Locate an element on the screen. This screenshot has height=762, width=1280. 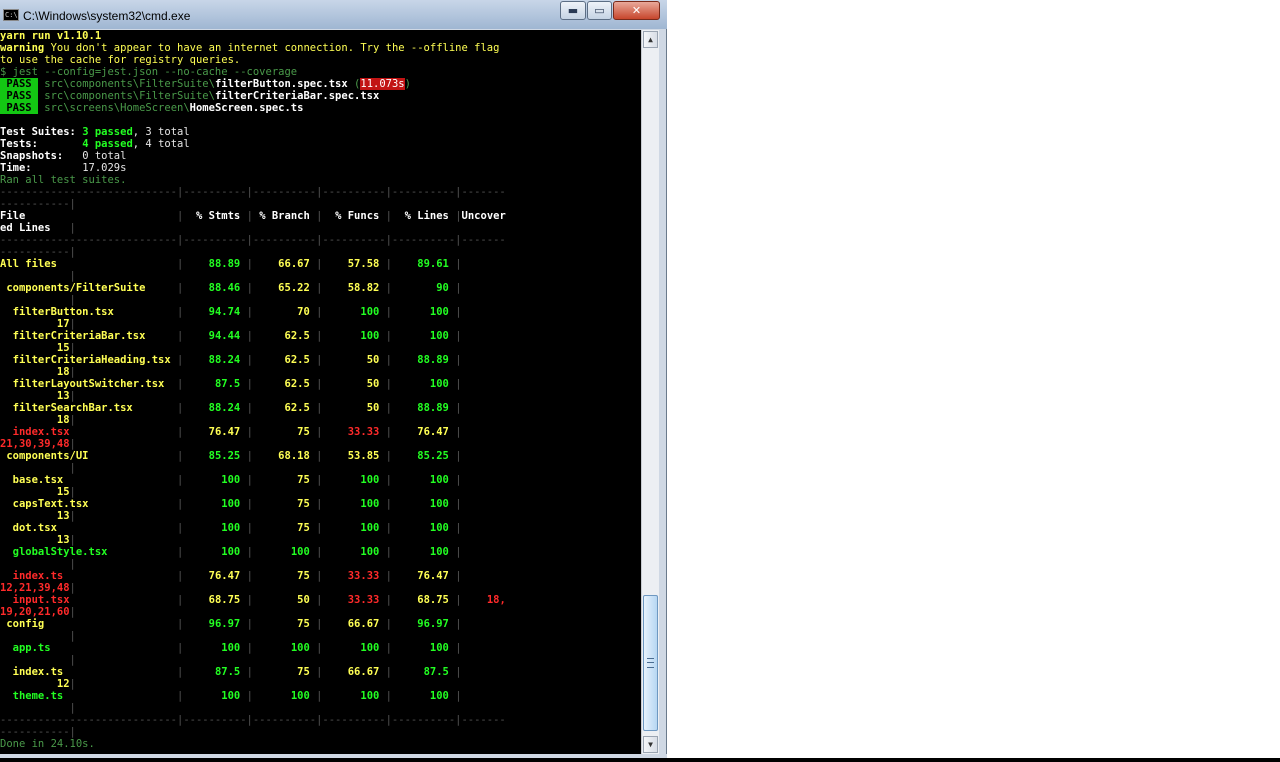
coverage-cell-stmts: 94.44 is located at coordinates (215, 336).